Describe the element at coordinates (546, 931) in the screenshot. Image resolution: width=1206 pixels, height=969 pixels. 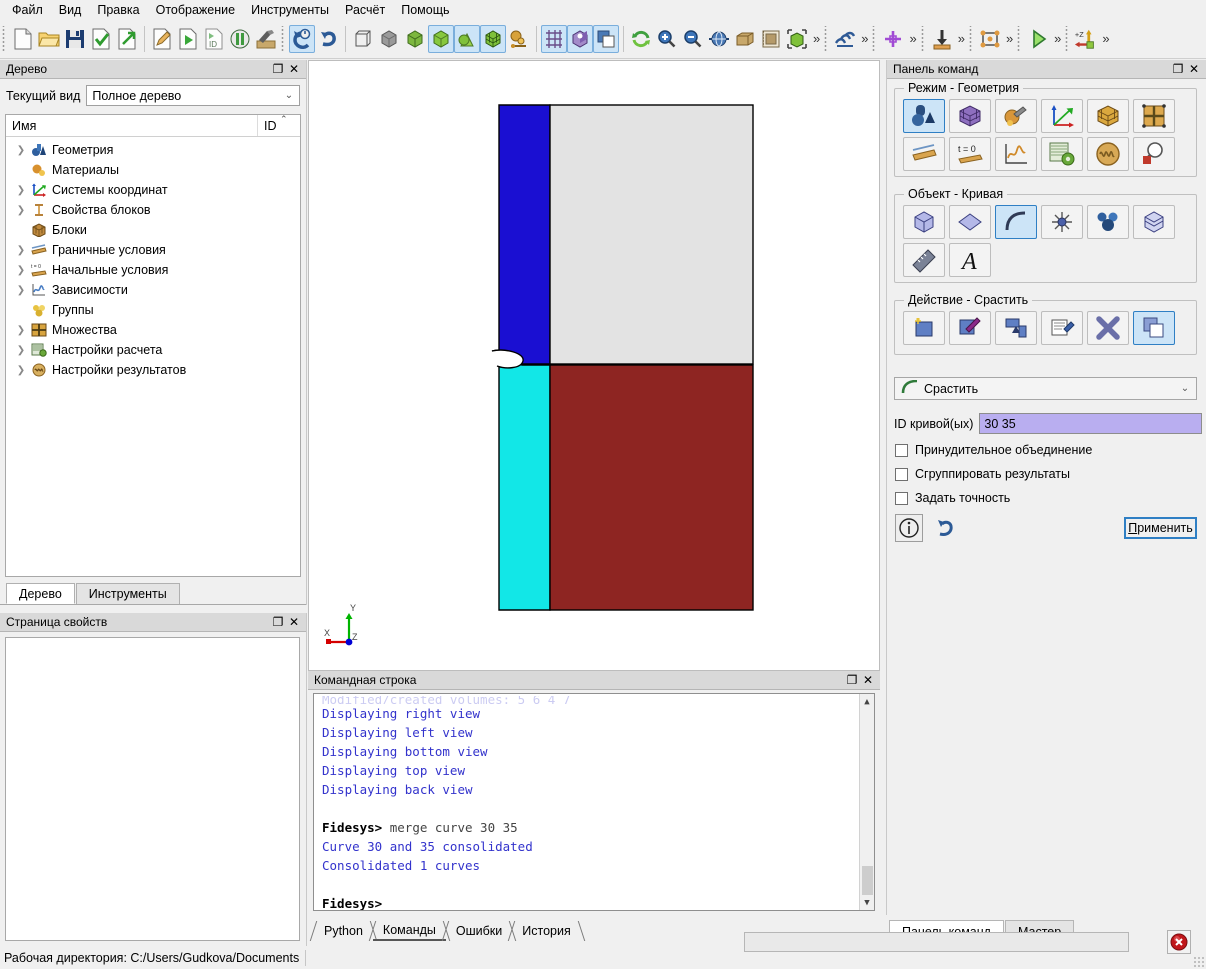
I see `tab-history: История` at that location.